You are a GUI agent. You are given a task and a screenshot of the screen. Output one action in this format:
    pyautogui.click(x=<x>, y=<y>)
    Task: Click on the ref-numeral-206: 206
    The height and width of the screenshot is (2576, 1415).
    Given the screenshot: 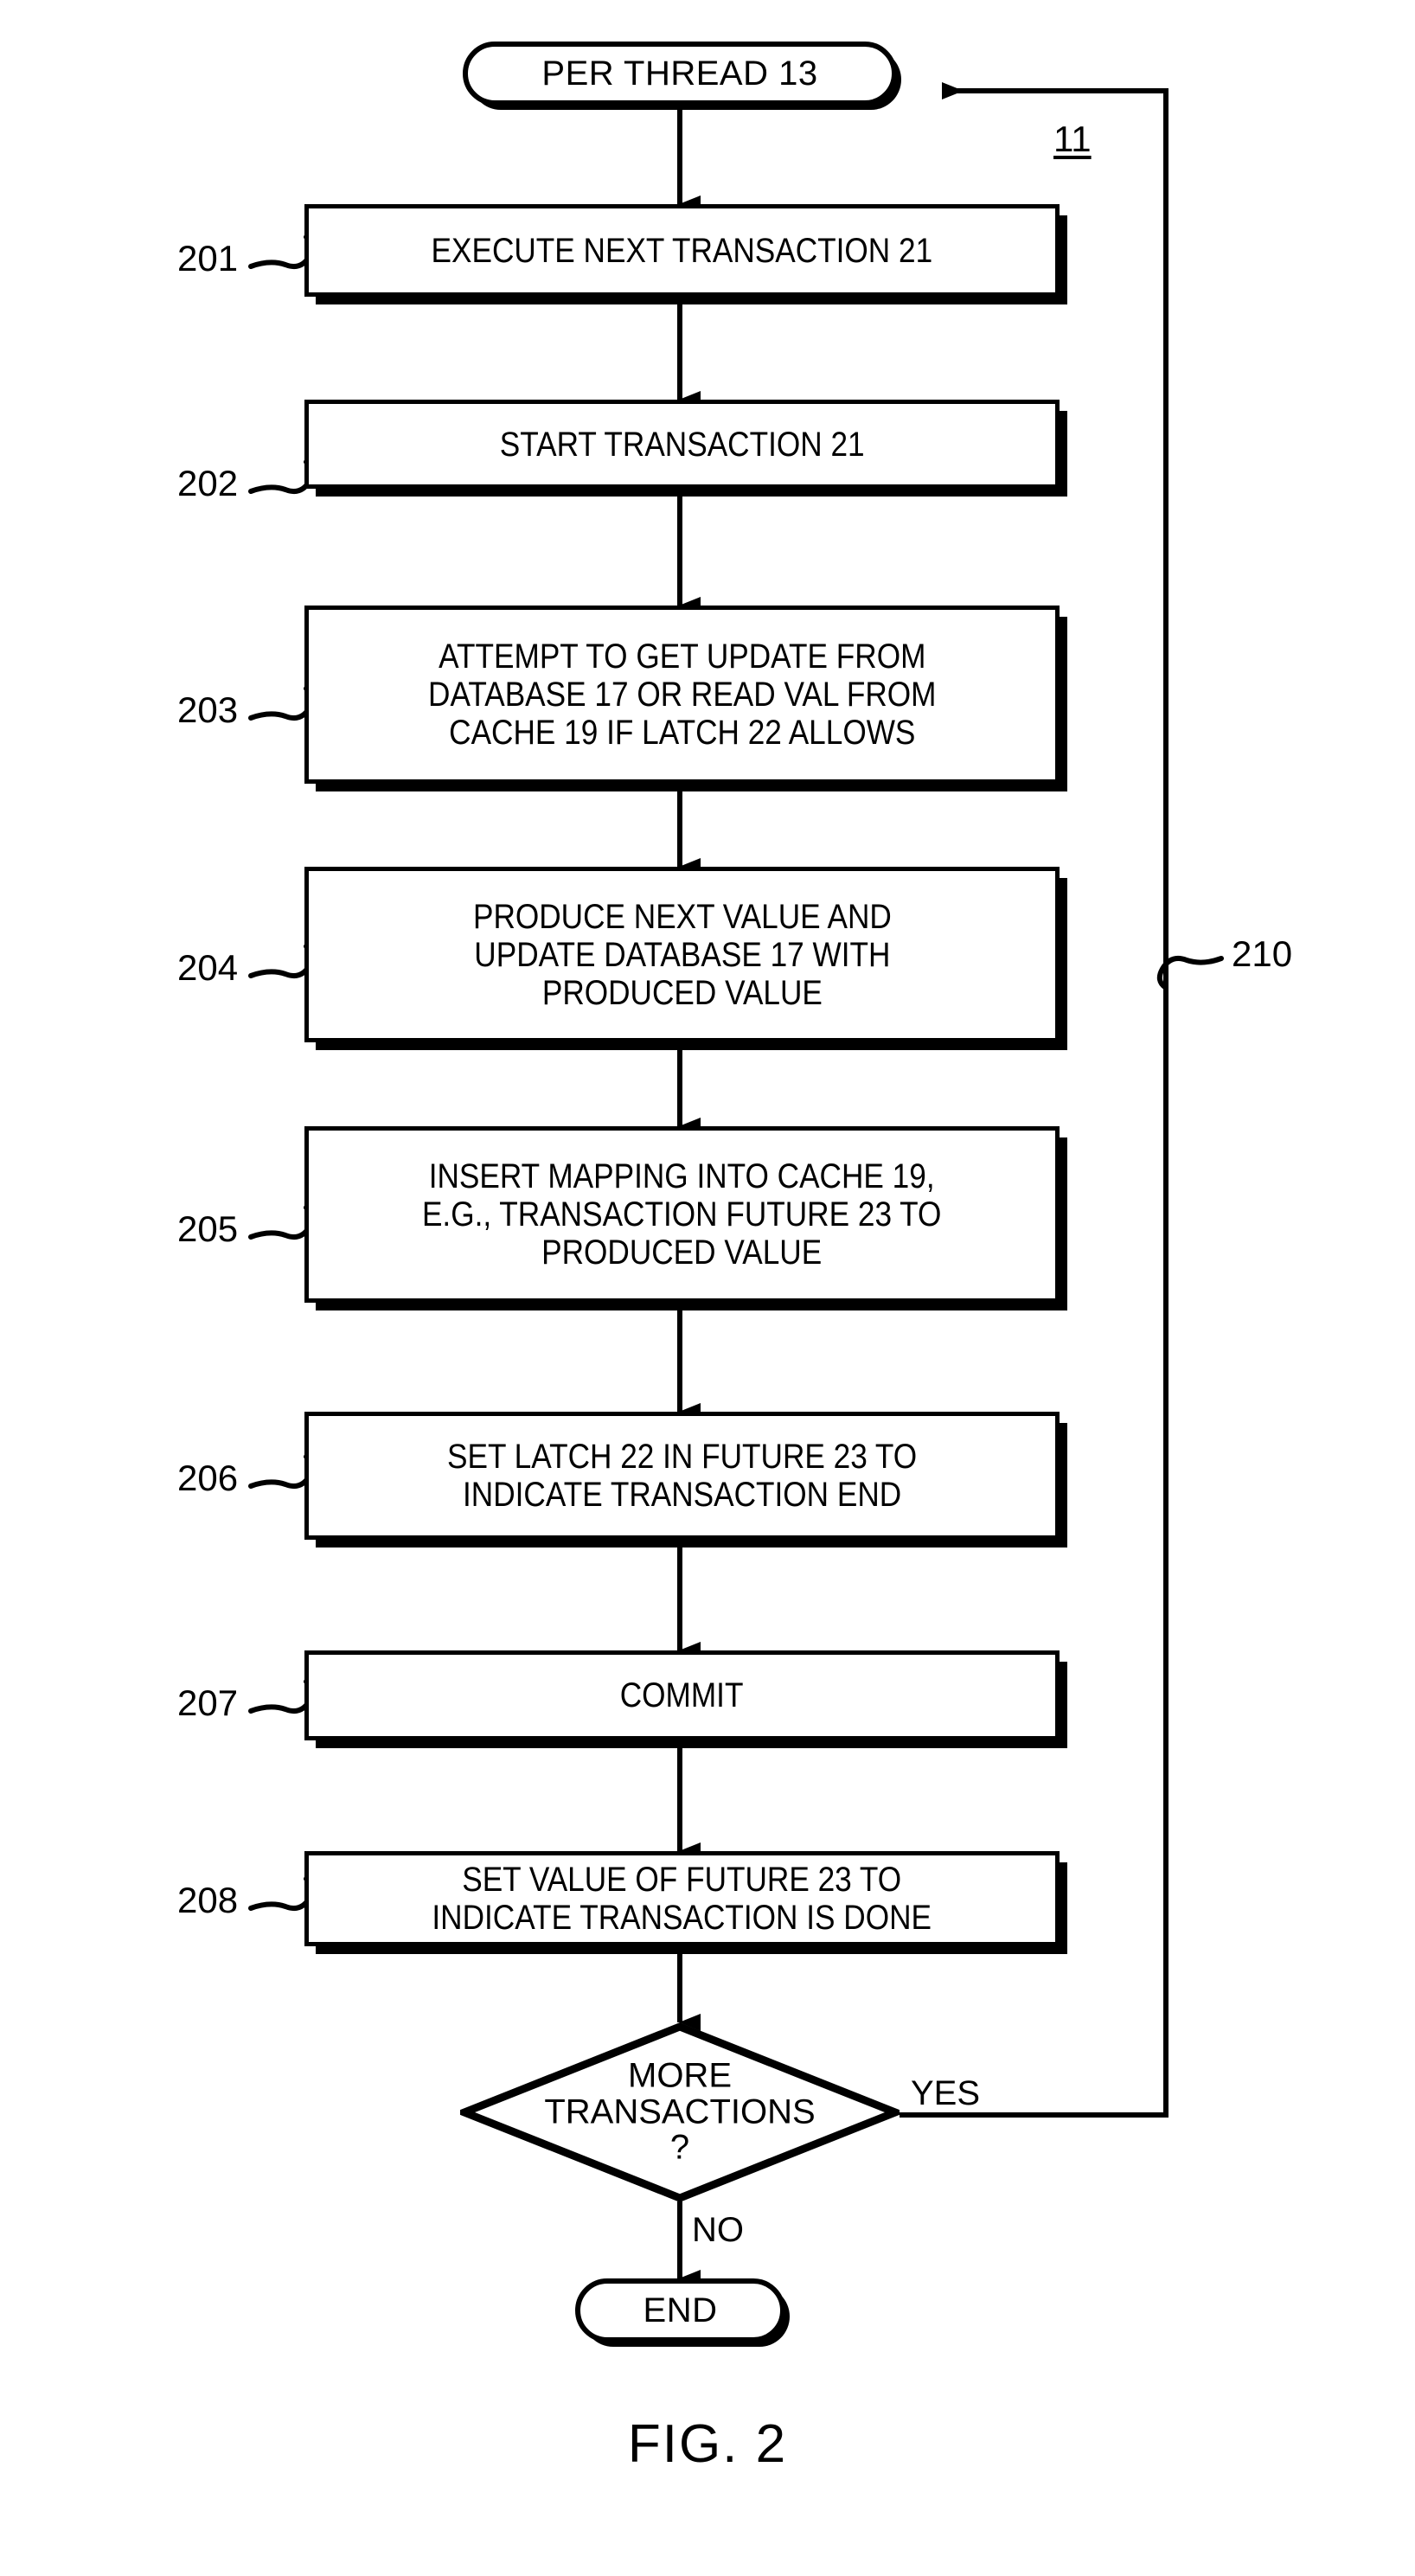 What is the action you would take?
    pyautogui.click(x=208, y=1478)
    